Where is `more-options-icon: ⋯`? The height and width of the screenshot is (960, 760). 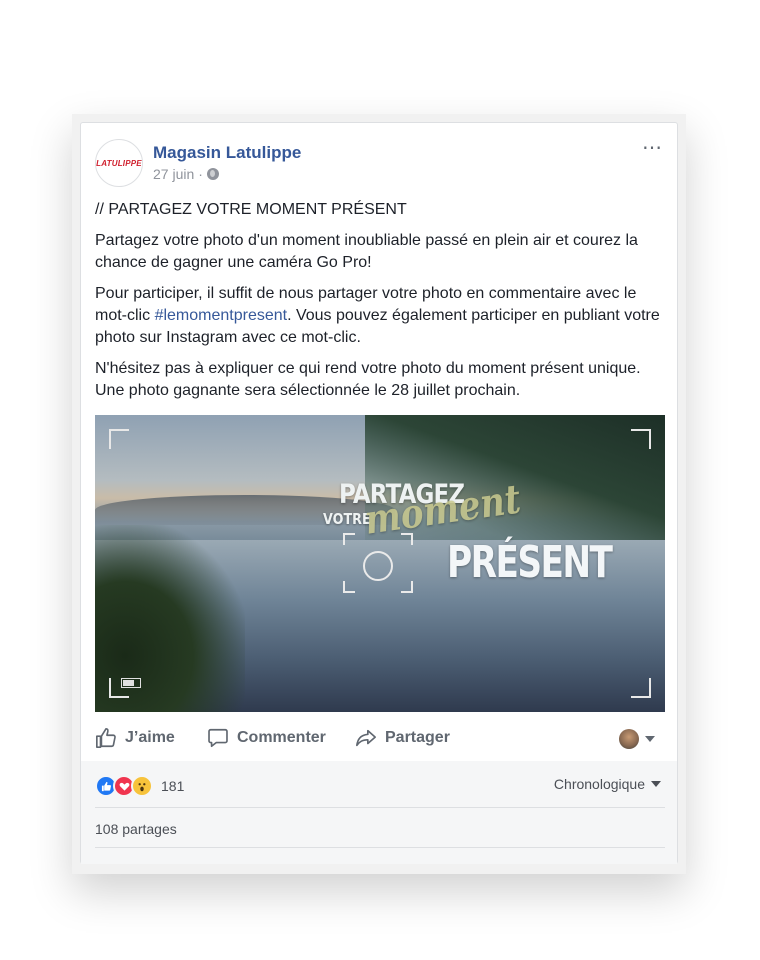
more-options-icon: ⋯ is located at coordinates (652, 148).